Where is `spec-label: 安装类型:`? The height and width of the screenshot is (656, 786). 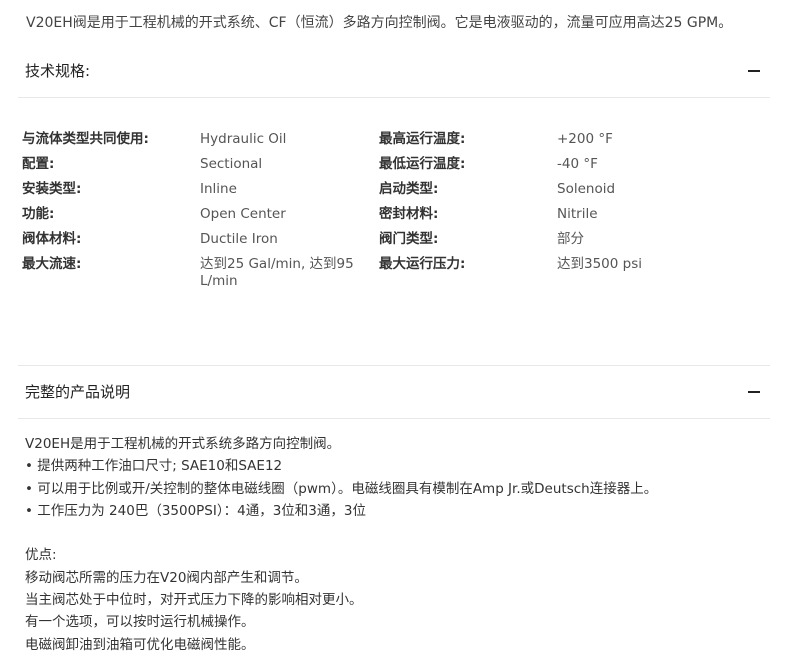 spec-label: 安装类型: is located at coordinates (52, 189).